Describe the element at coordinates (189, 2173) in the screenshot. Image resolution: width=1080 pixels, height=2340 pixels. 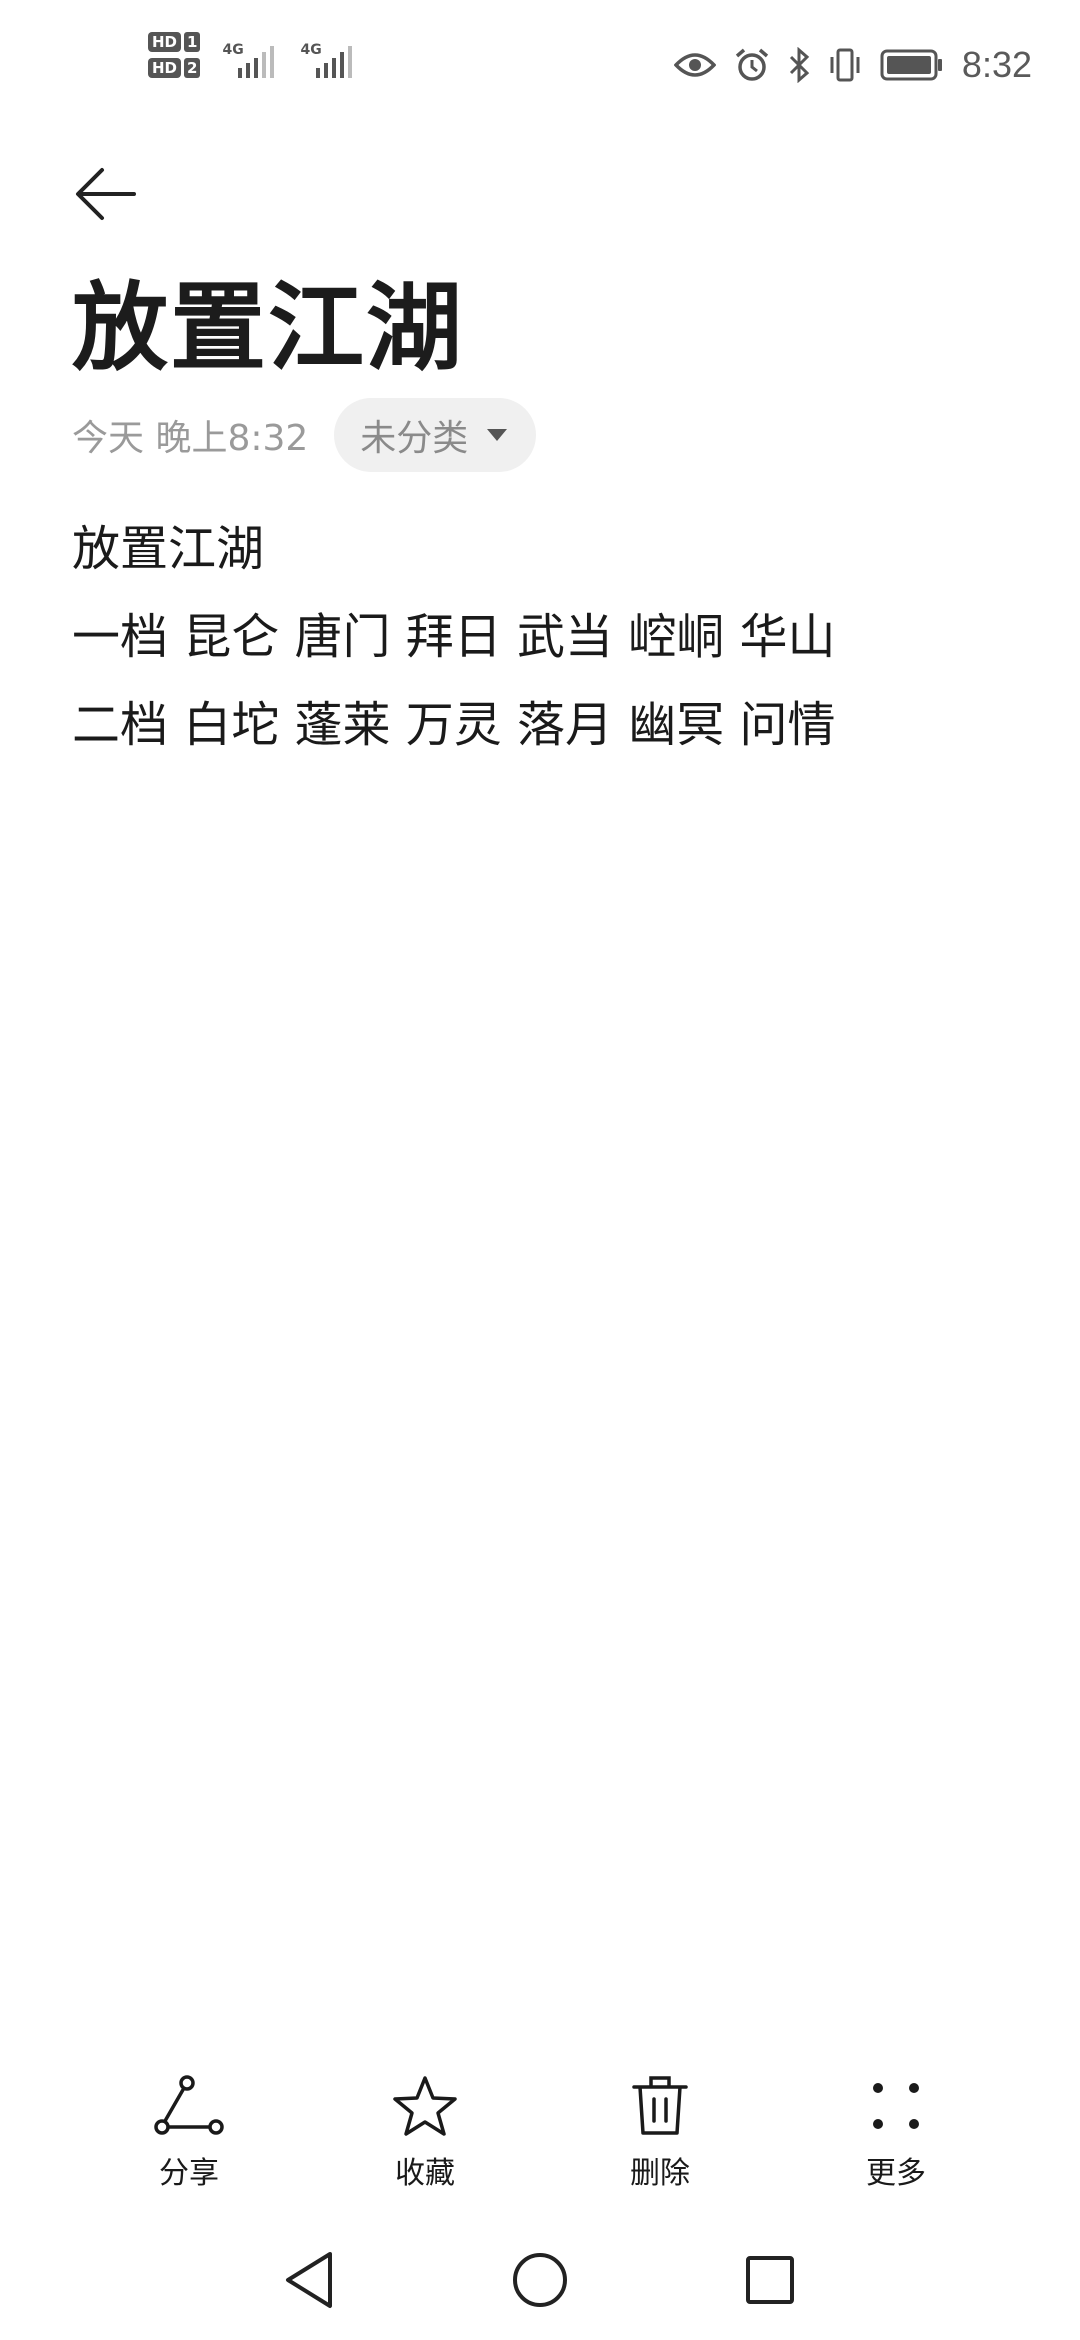
I see `share-label: 分享` at that location.